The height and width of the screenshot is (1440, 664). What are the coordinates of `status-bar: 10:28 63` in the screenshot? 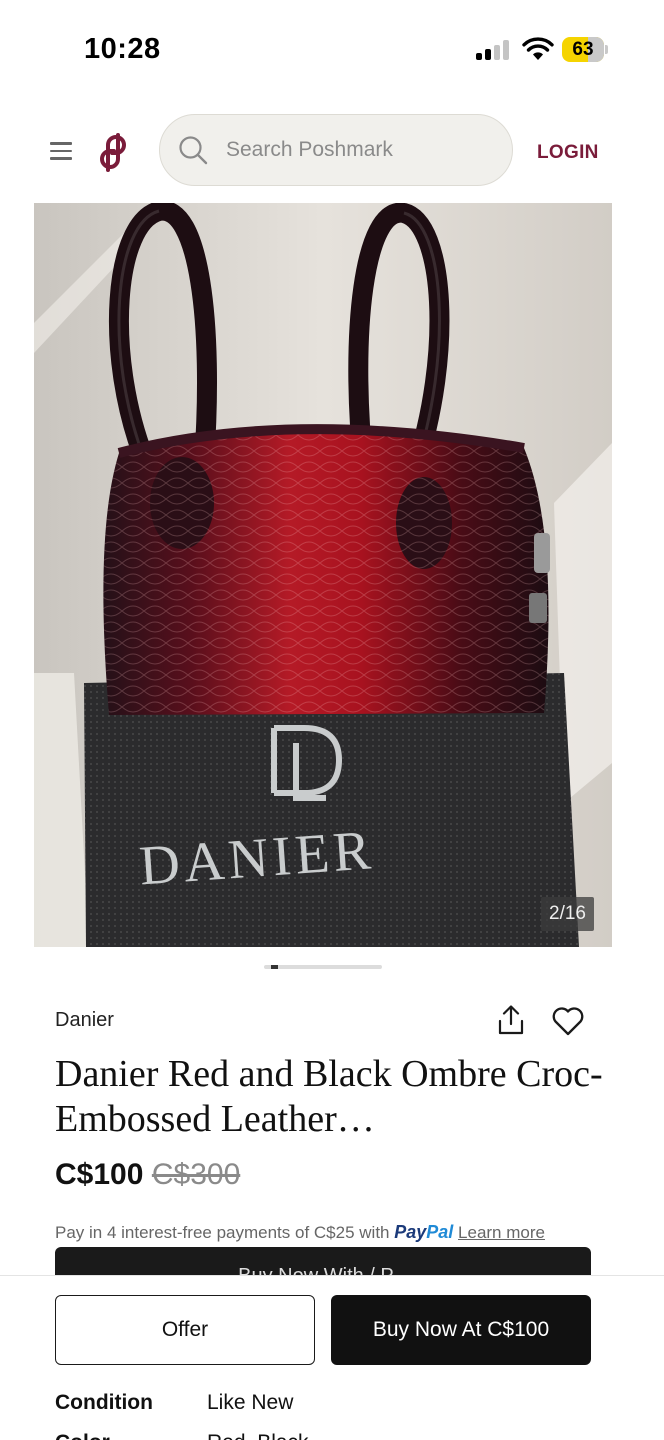 It's located at (332, 50).